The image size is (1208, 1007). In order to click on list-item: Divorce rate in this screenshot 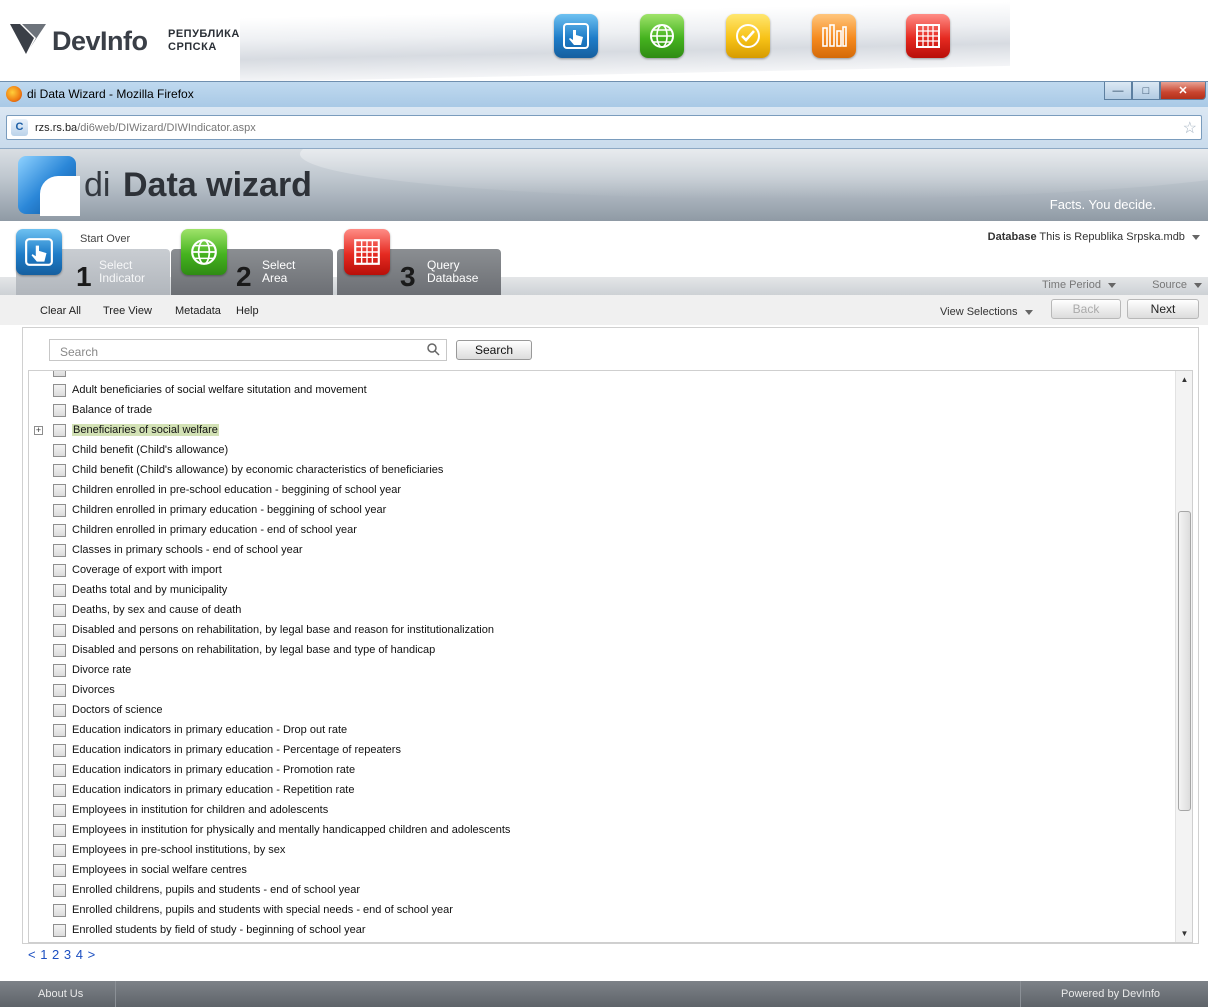, I will do `click(602, 671)`.